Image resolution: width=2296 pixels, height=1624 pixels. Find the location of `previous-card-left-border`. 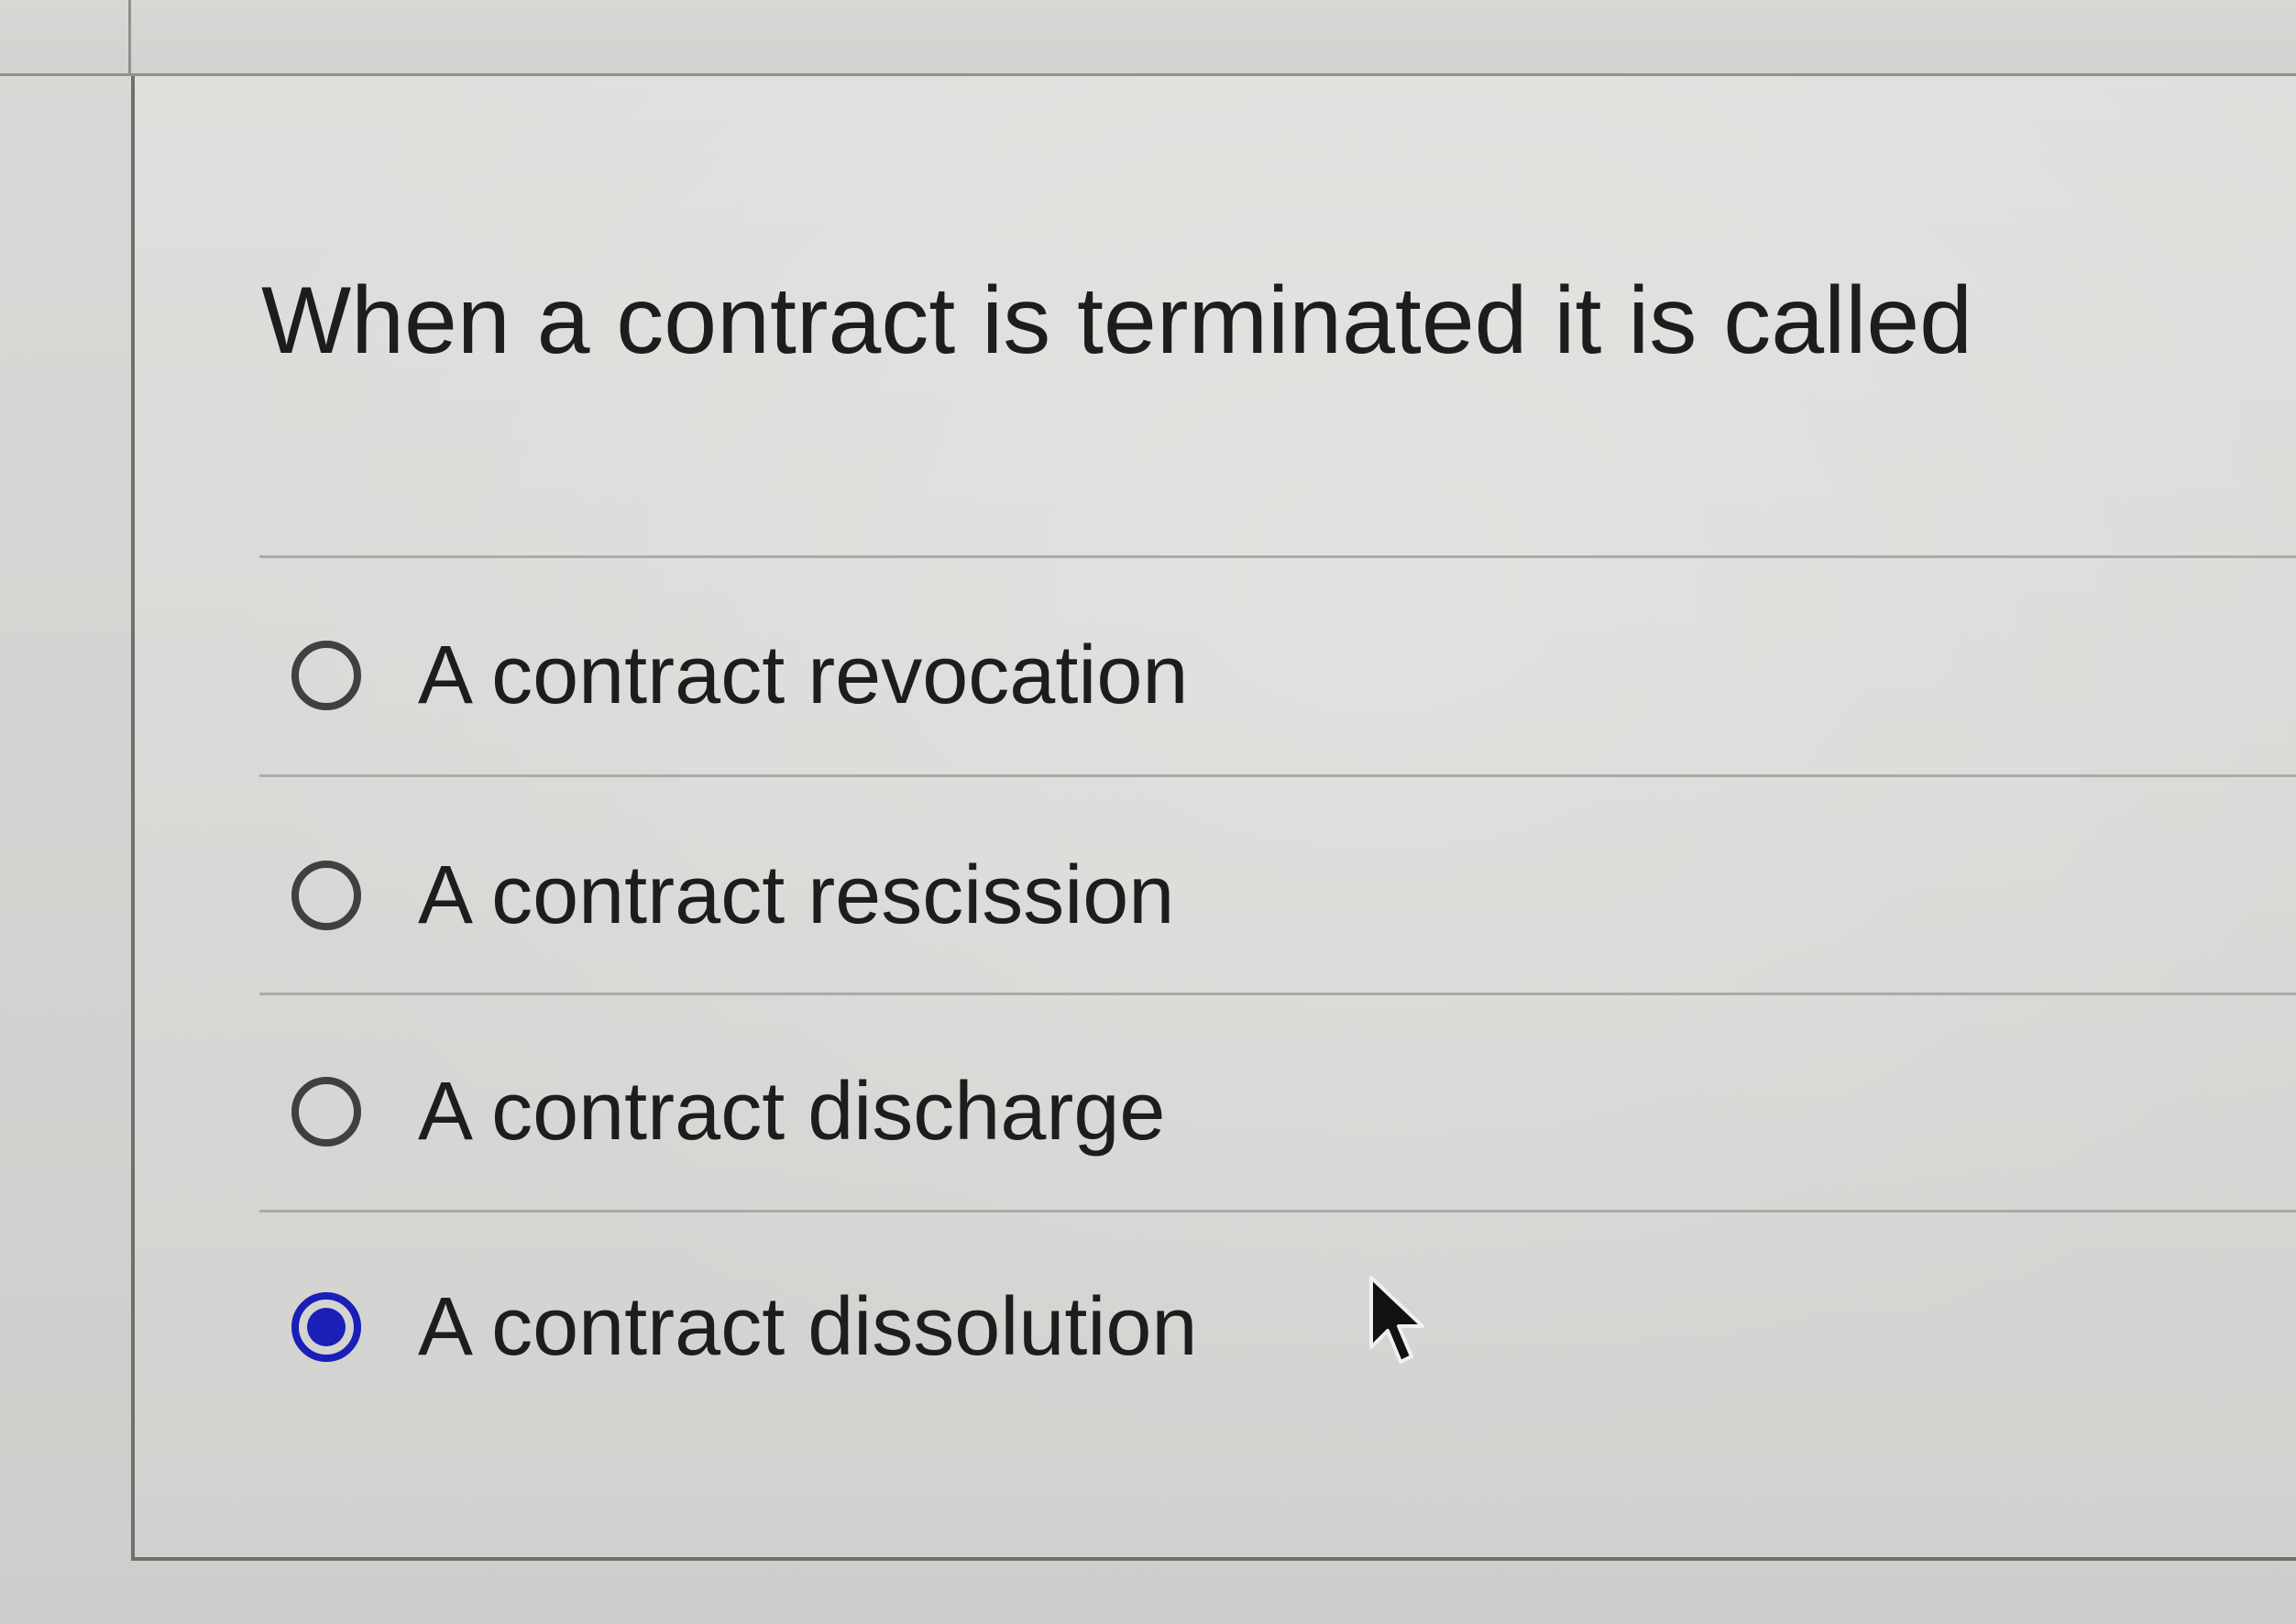

previous-card-left-border is located at coordinates (129, 36).